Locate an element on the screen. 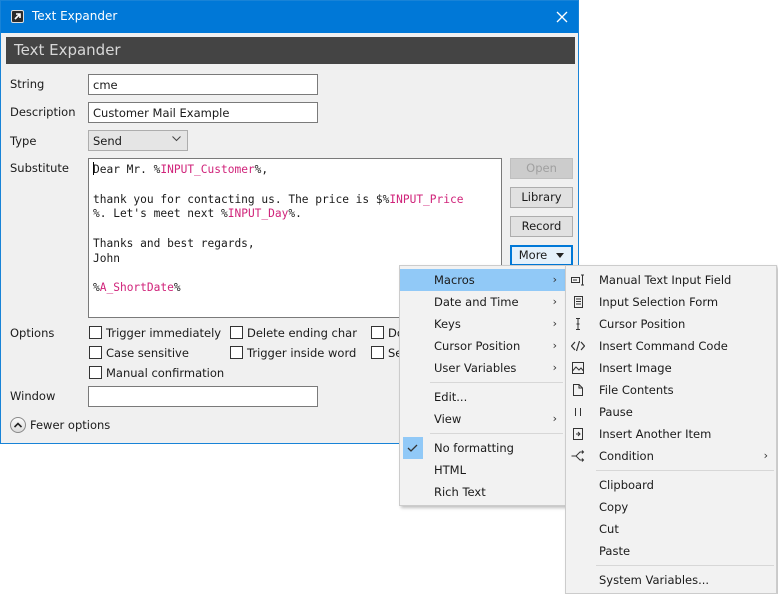  menu-item-input-selection-form: Input Selection Form is located at coordinates (671, 302).